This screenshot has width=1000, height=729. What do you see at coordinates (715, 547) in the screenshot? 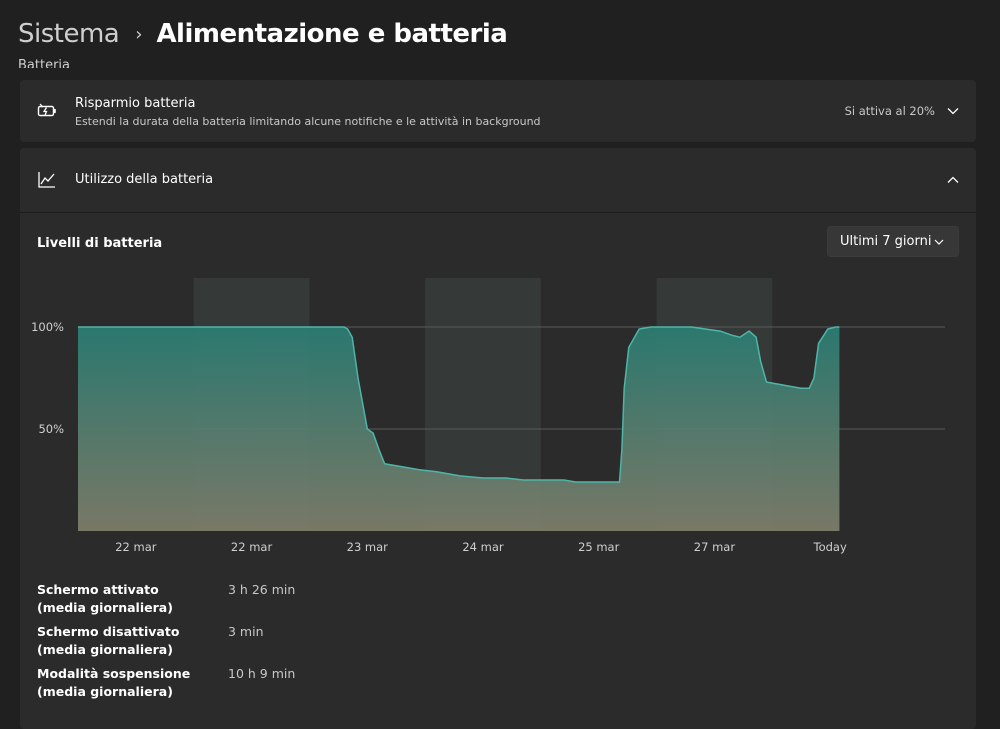
I see `x-tick-label: 27 mar` at bounding box center [715, 547].